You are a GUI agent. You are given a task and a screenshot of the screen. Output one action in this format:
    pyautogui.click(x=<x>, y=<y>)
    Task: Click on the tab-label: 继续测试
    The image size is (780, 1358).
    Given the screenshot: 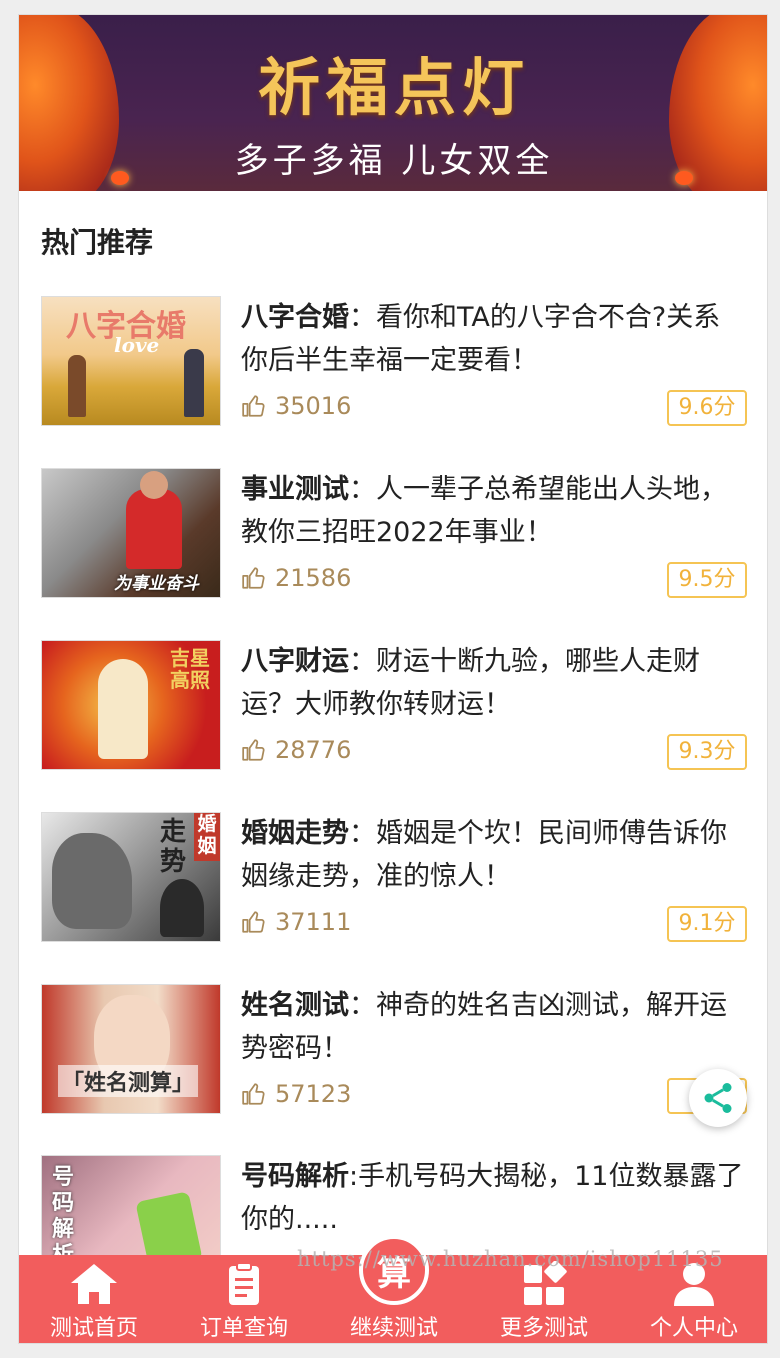 What is the action you would take?
    pyautogui.click(x=393, y=1328)
    